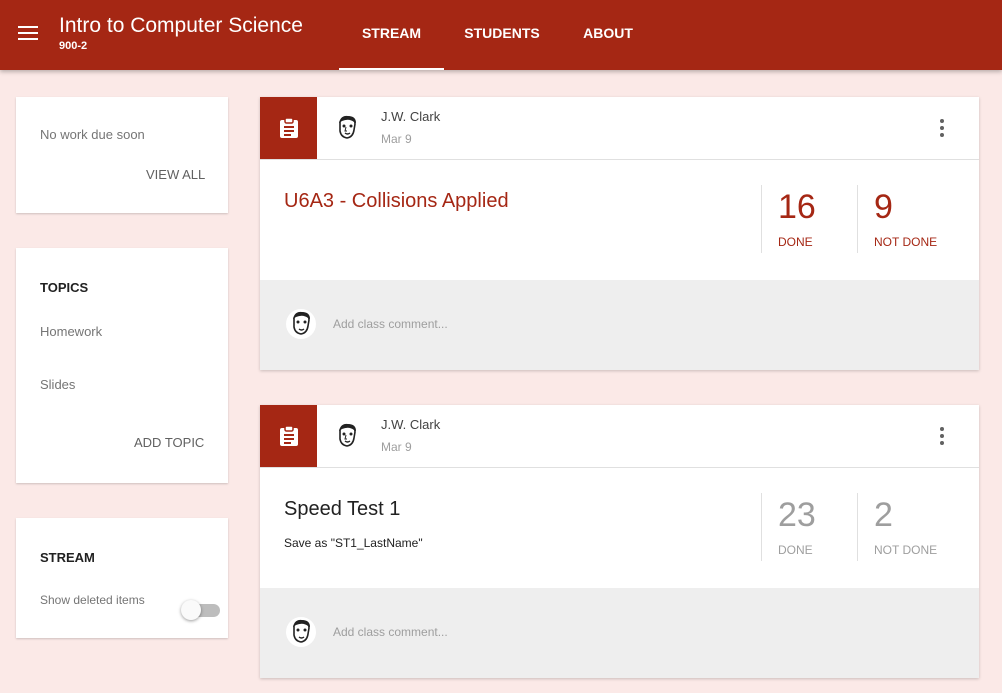 Image resolution: width=1002 pixels, height=693 pixels. I want to click on class-title: Intro to Computer Science, so click(181, 25).